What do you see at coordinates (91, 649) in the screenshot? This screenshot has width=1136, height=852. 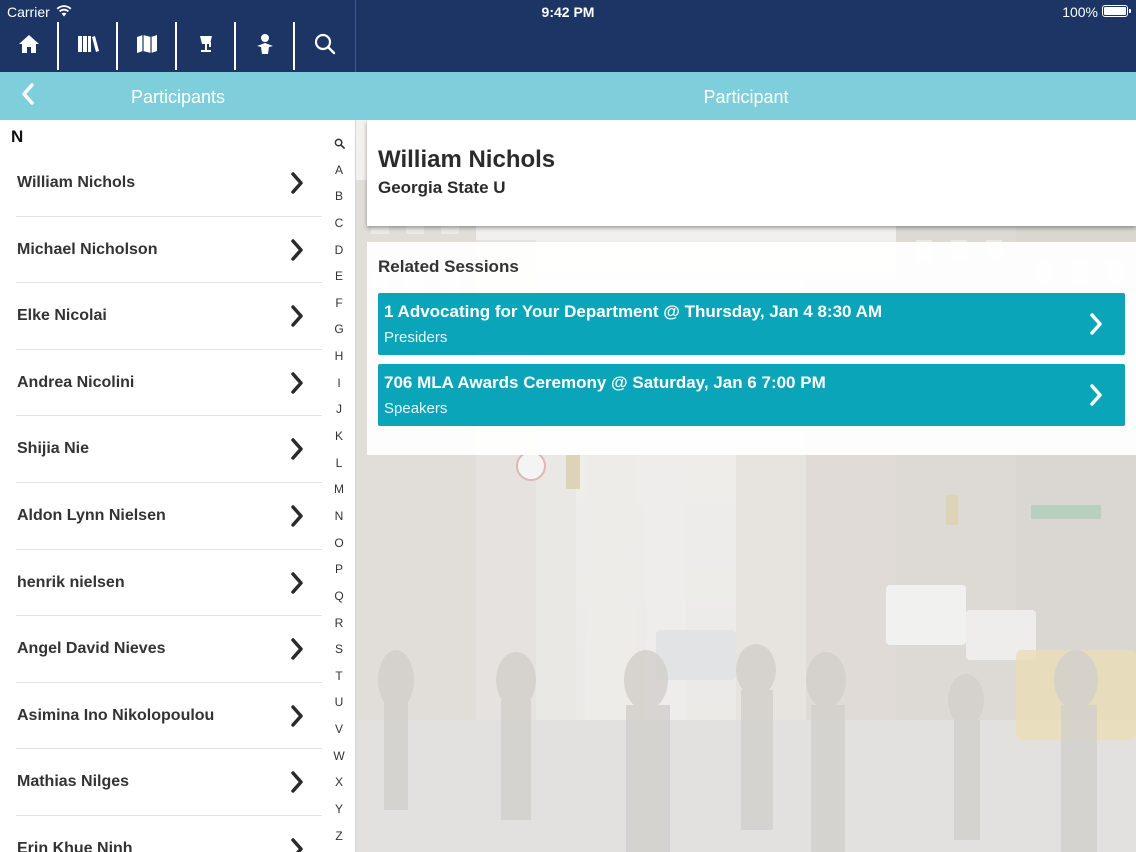 I see `participant-name: Angel David Nieves` at bounding box center [91, 649].